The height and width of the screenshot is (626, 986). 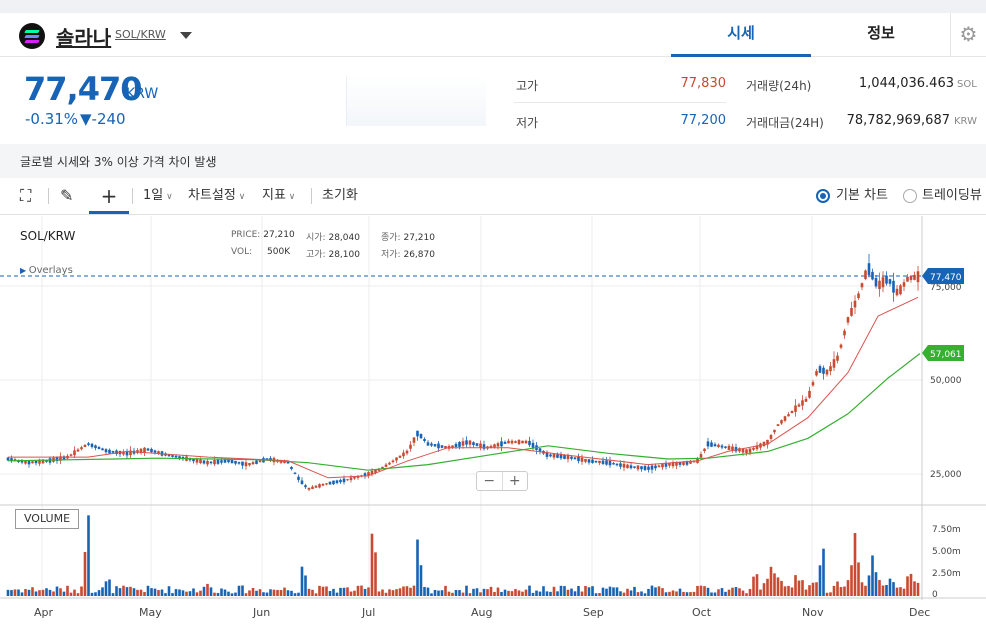 What do you see at coordinates (968, 35) in the screenshot?
I see `gear-icon: ⚙` at bounding box center [968, 35].